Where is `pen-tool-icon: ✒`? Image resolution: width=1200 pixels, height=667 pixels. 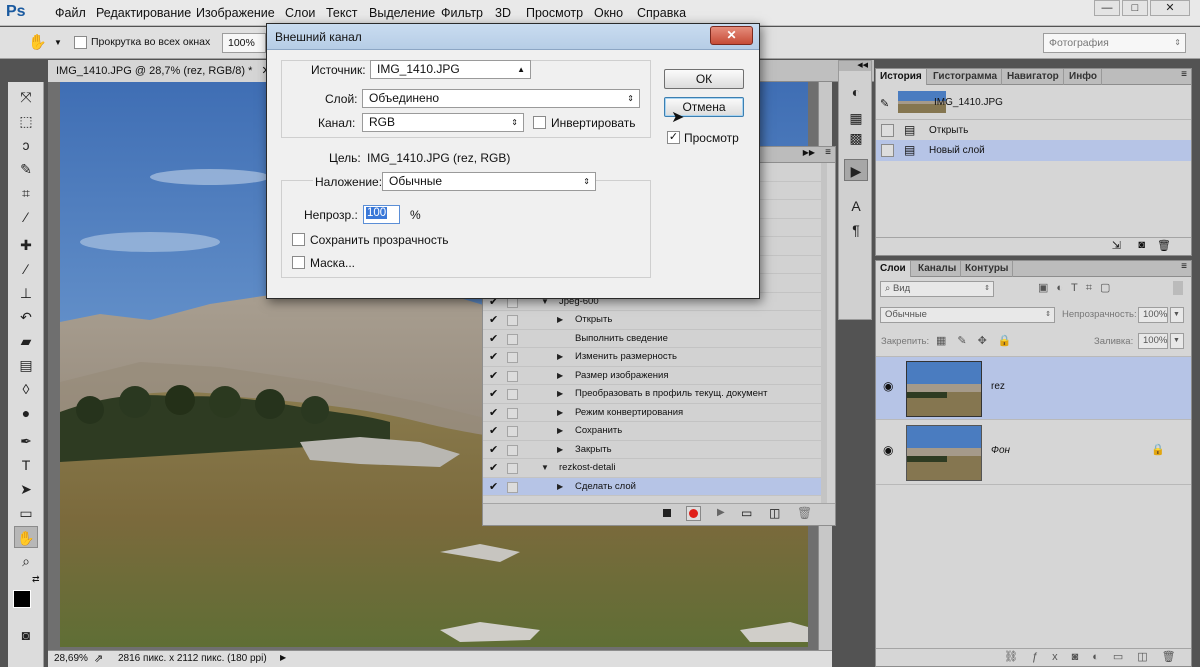 pen-tool-icon: ✒ is located at coordinates (26, 441).